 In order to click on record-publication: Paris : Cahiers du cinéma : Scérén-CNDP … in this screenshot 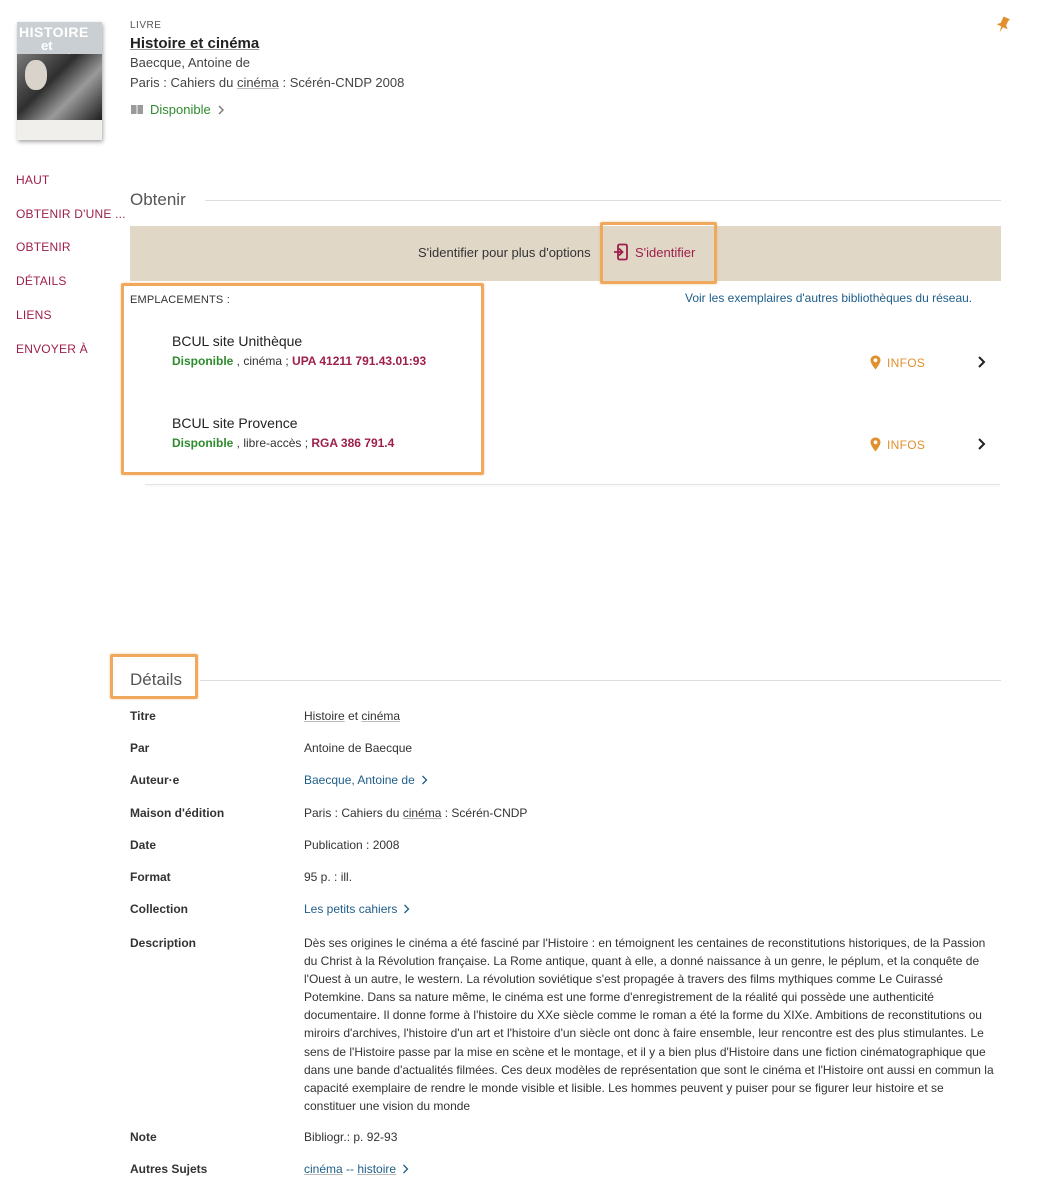, I will do `click(267, 82)`.